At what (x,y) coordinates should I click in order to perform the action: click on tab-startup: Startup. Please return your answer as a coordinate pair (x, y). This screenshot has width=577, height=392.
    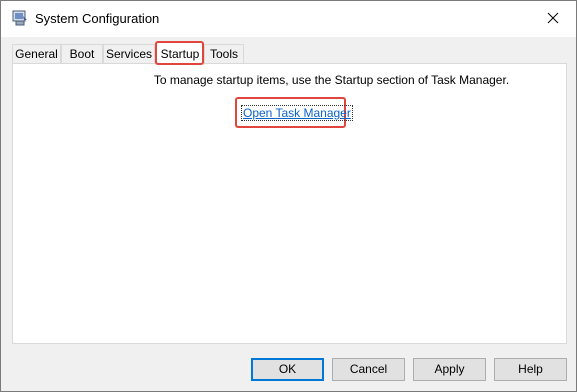
    Looking at the image, I should click on (180, 53).